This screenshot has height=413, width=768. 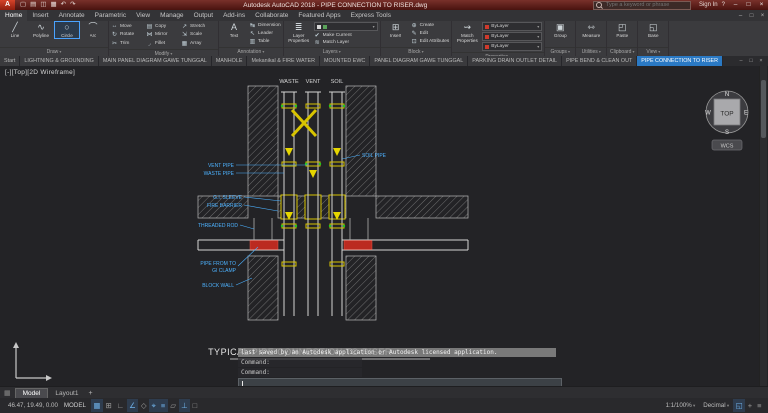 What do you see at coordinates (15, 30) in the screenshot?
I see `draw-tool-button: ╱ Line` at bounding box center [15, 30].